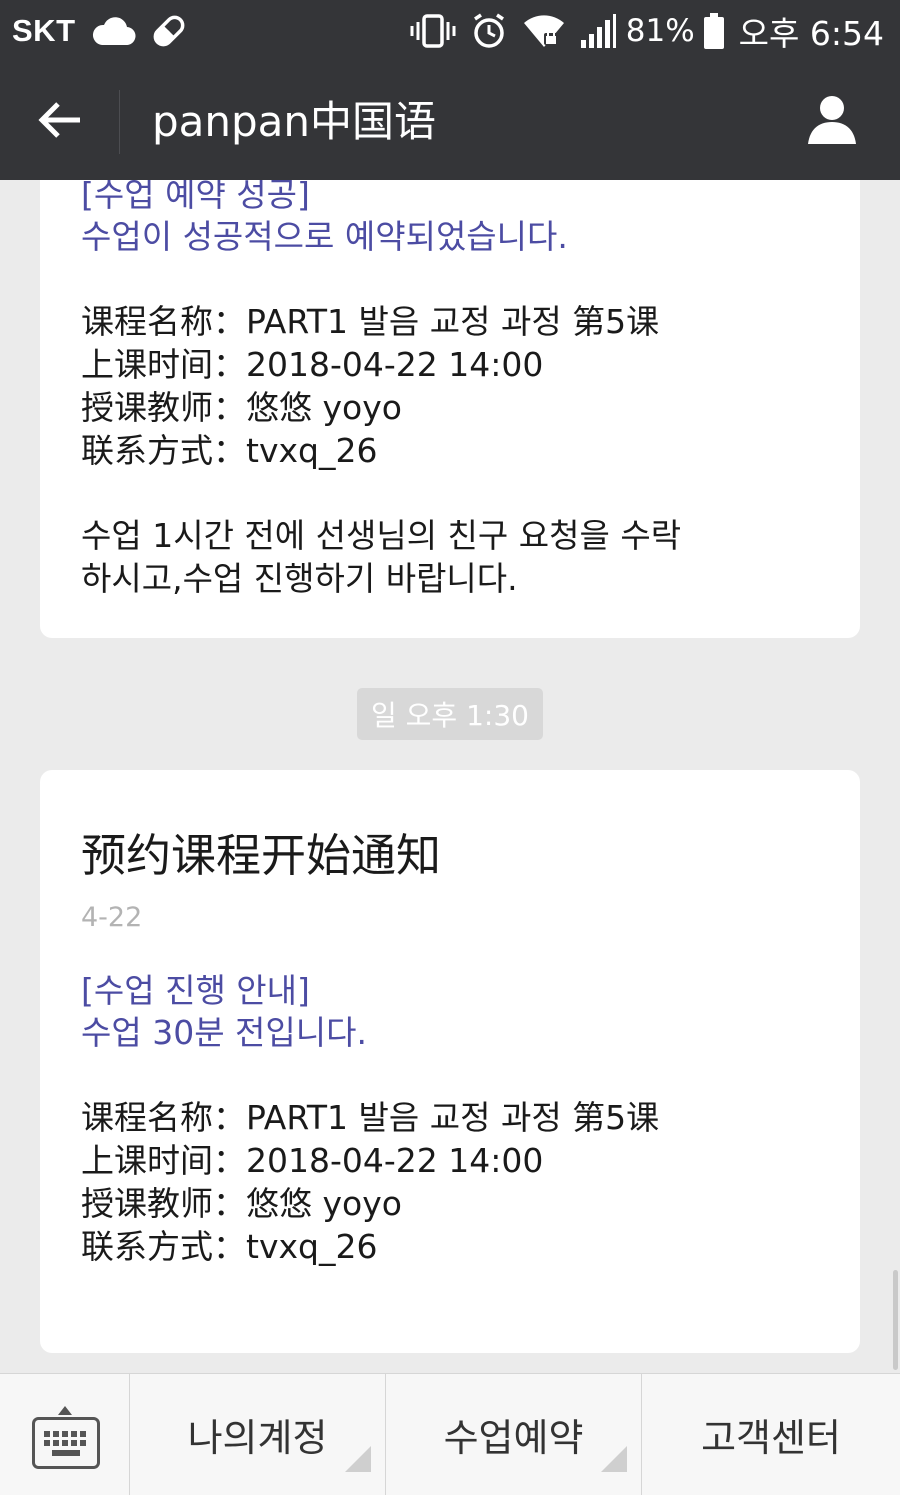 Image resolution: width=900 pixels, height=1495 pixels. I want to click on status-time: 오후 6:54, so click(811, 33).